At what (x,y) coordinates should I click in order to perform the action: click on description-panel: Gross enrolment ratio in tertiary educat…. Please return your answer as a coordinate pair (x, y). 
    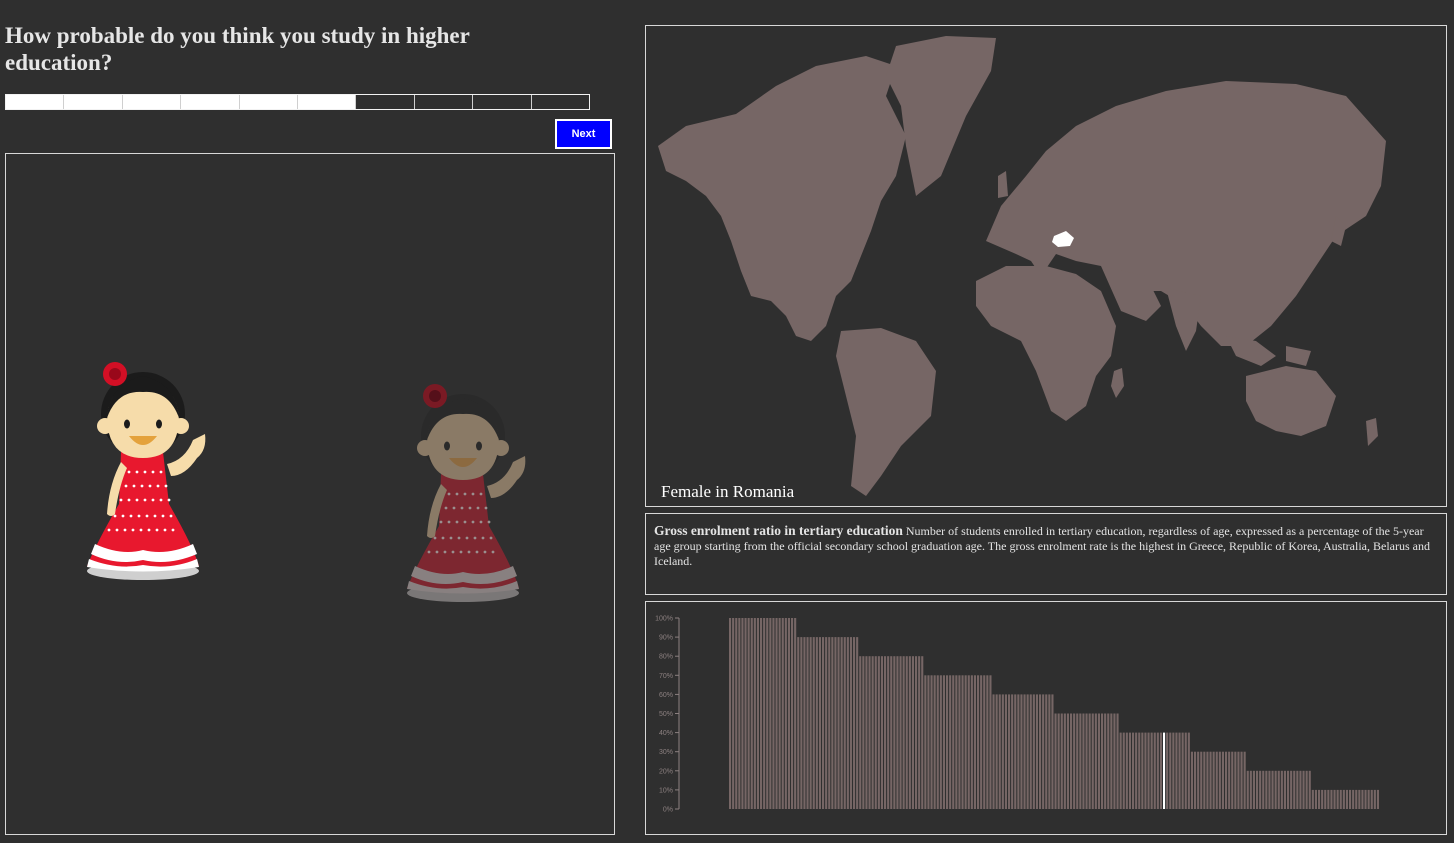
    Looking at the image, I should click on (1046, 554).